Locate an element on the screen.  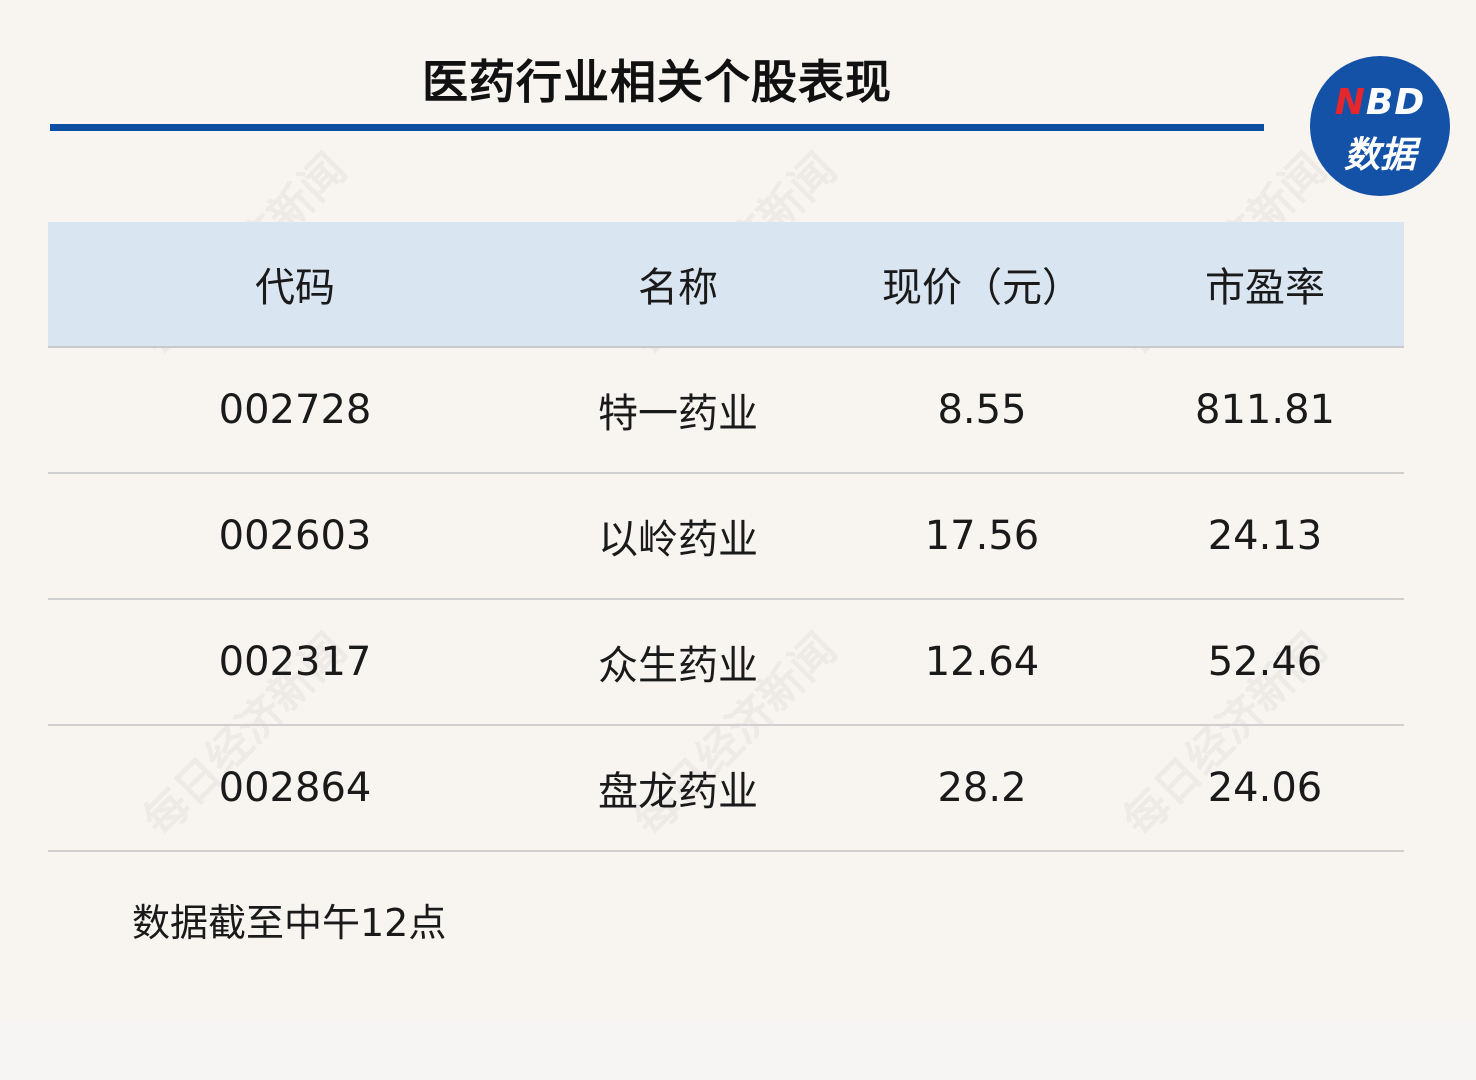
cell-name: 以岭药业 is located at coordinates (678, 540).